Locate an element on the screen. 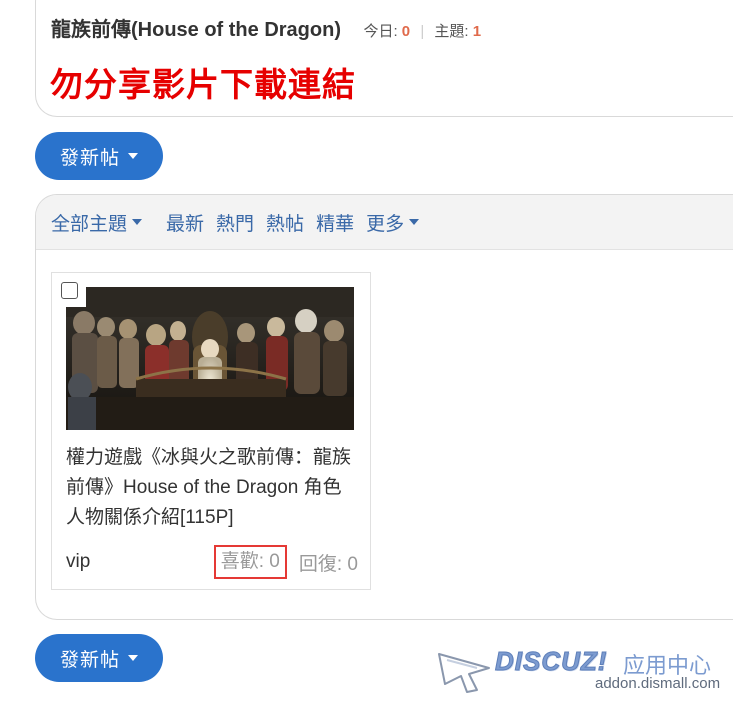 The height and width of the screenshot is (710, 733). new-post-button-bottom: 發新帖 is located at coordinates (99, 658).